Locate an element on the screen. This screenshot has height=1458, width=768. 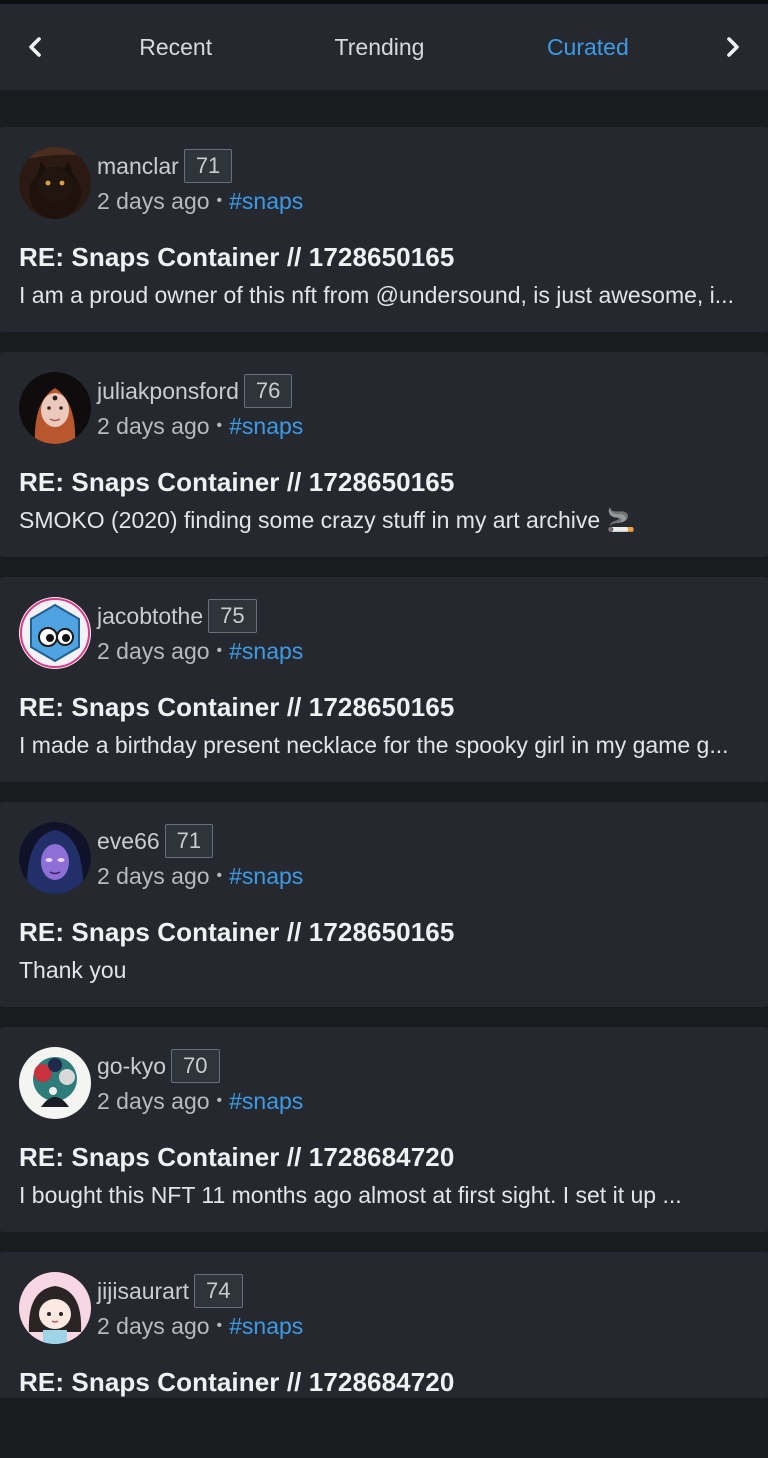
author-name: go-kyo is located at coordinates (131, 1066).